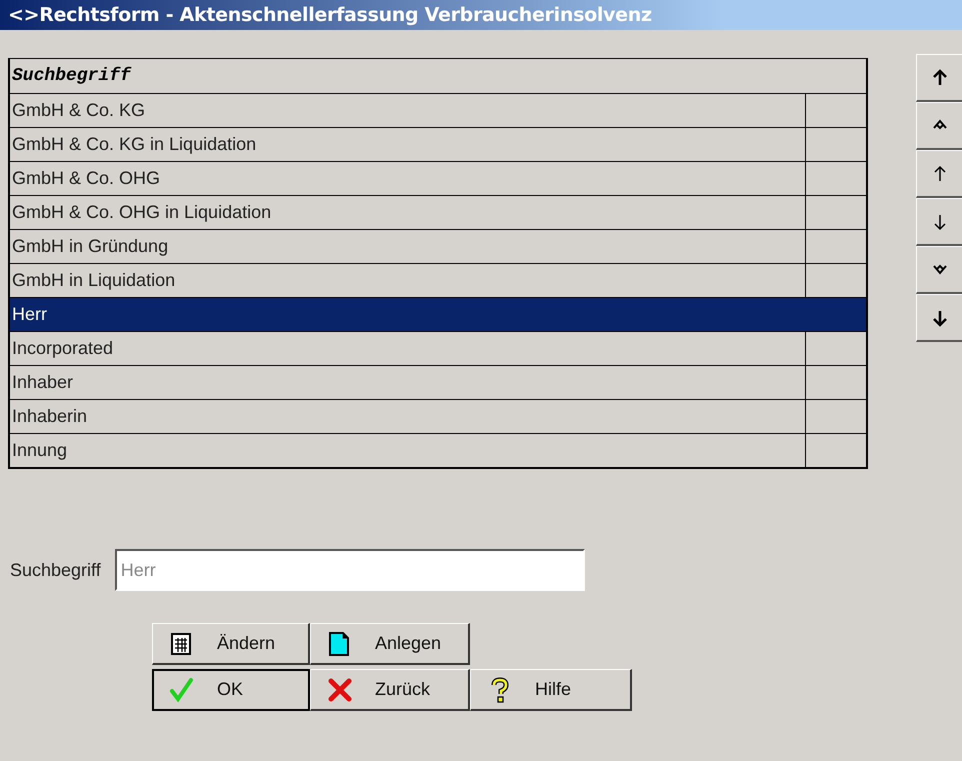  I want to click on column-header: Suchbegriff, so click(71, 76).